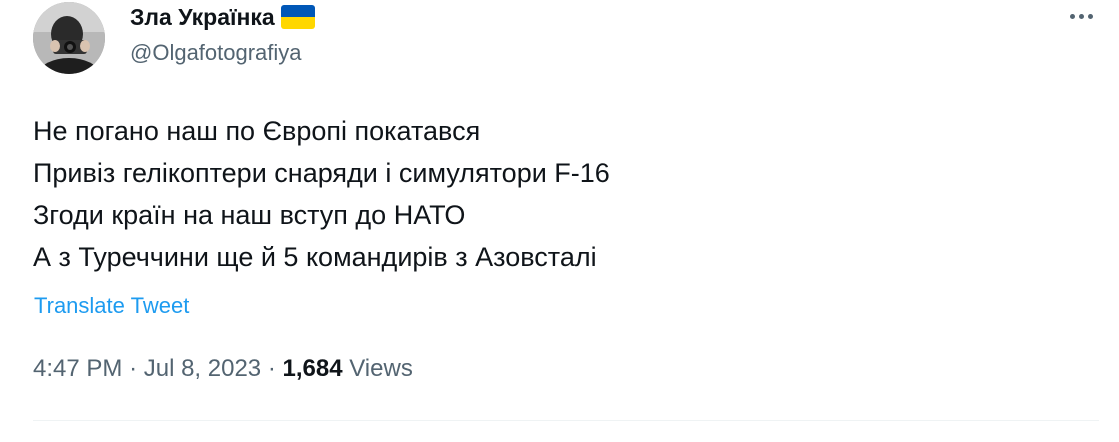 This screenshot has width=1119, height=442. What do you see at coordinates (381, 368) in the screenshot?
I see `views-label: Views` at bounding box center [381, 368].